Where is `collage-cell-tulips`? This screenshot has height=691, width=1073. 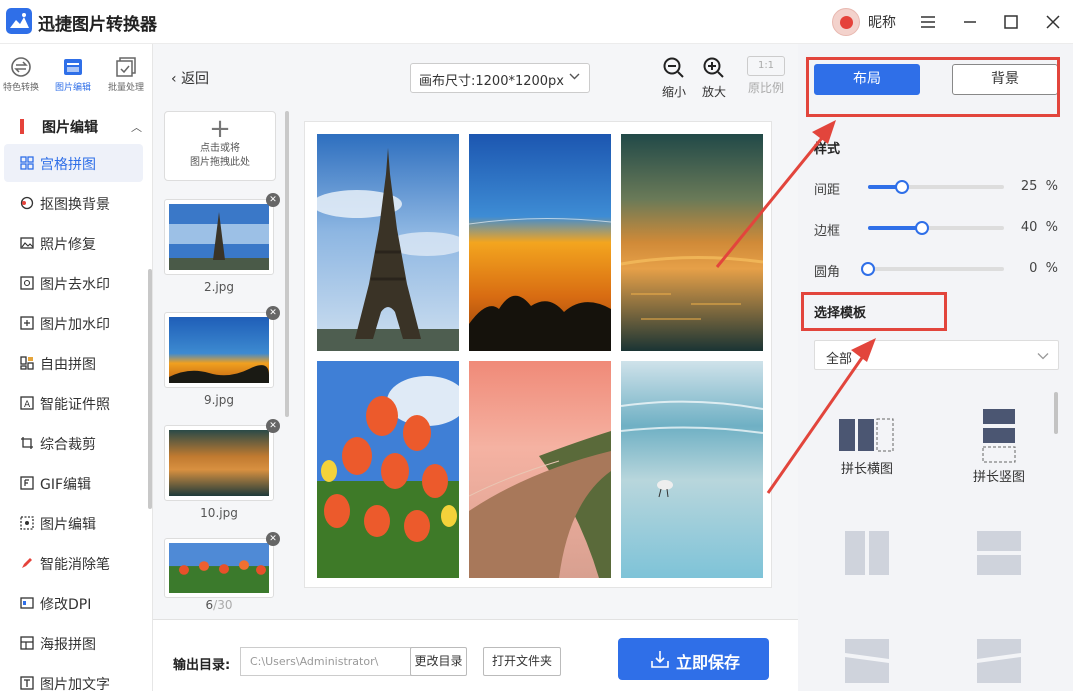 collage-cell-tulips is located at coordinates (388, 469).